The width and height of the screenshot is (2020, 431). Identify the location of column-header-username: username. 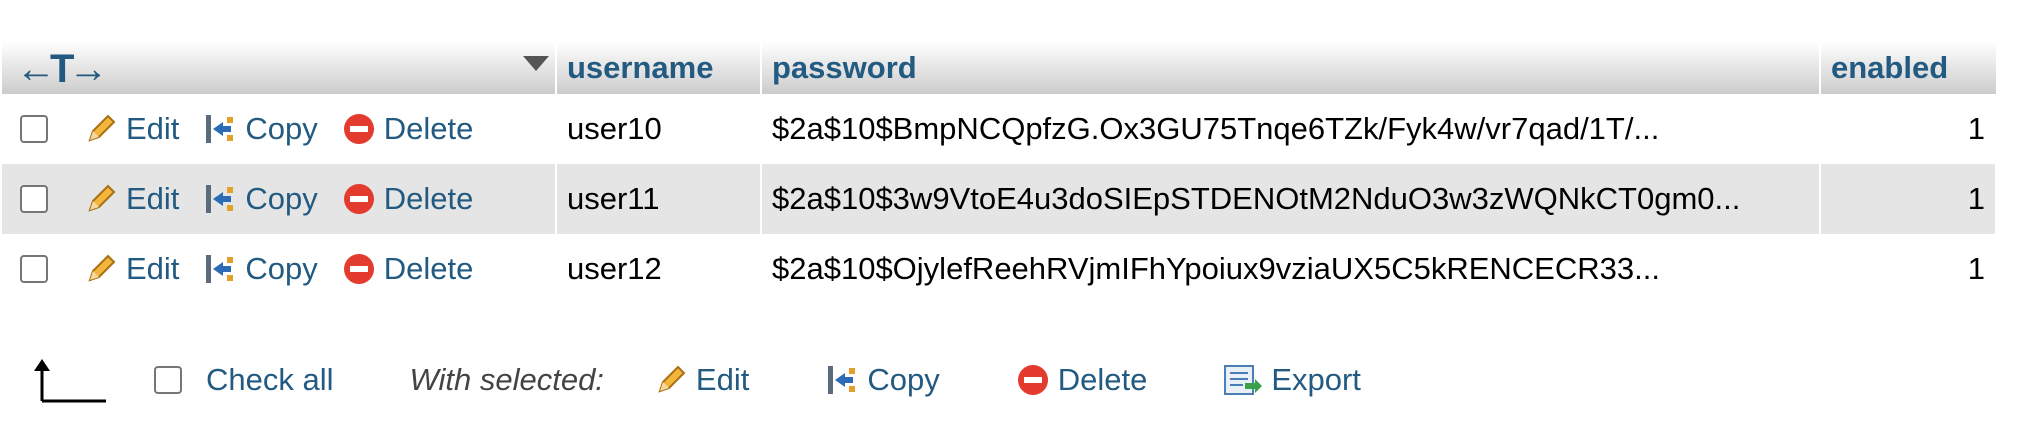
(659, 67).